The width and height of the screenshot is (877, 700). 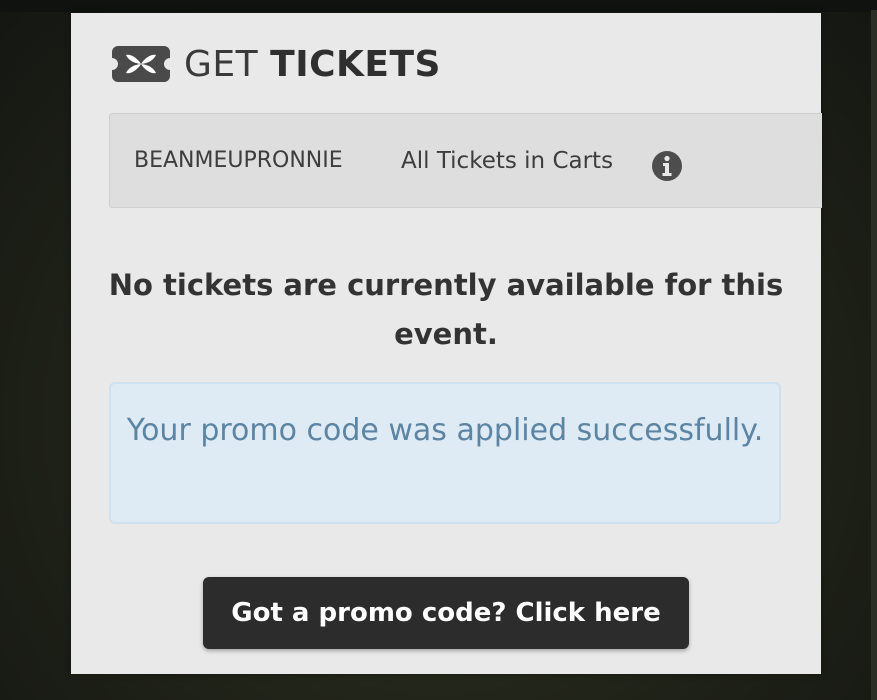 I want to click on tabs-bar: BEANMEUPRONNIE All Tickets in Carts, so click(x=465, y=160).